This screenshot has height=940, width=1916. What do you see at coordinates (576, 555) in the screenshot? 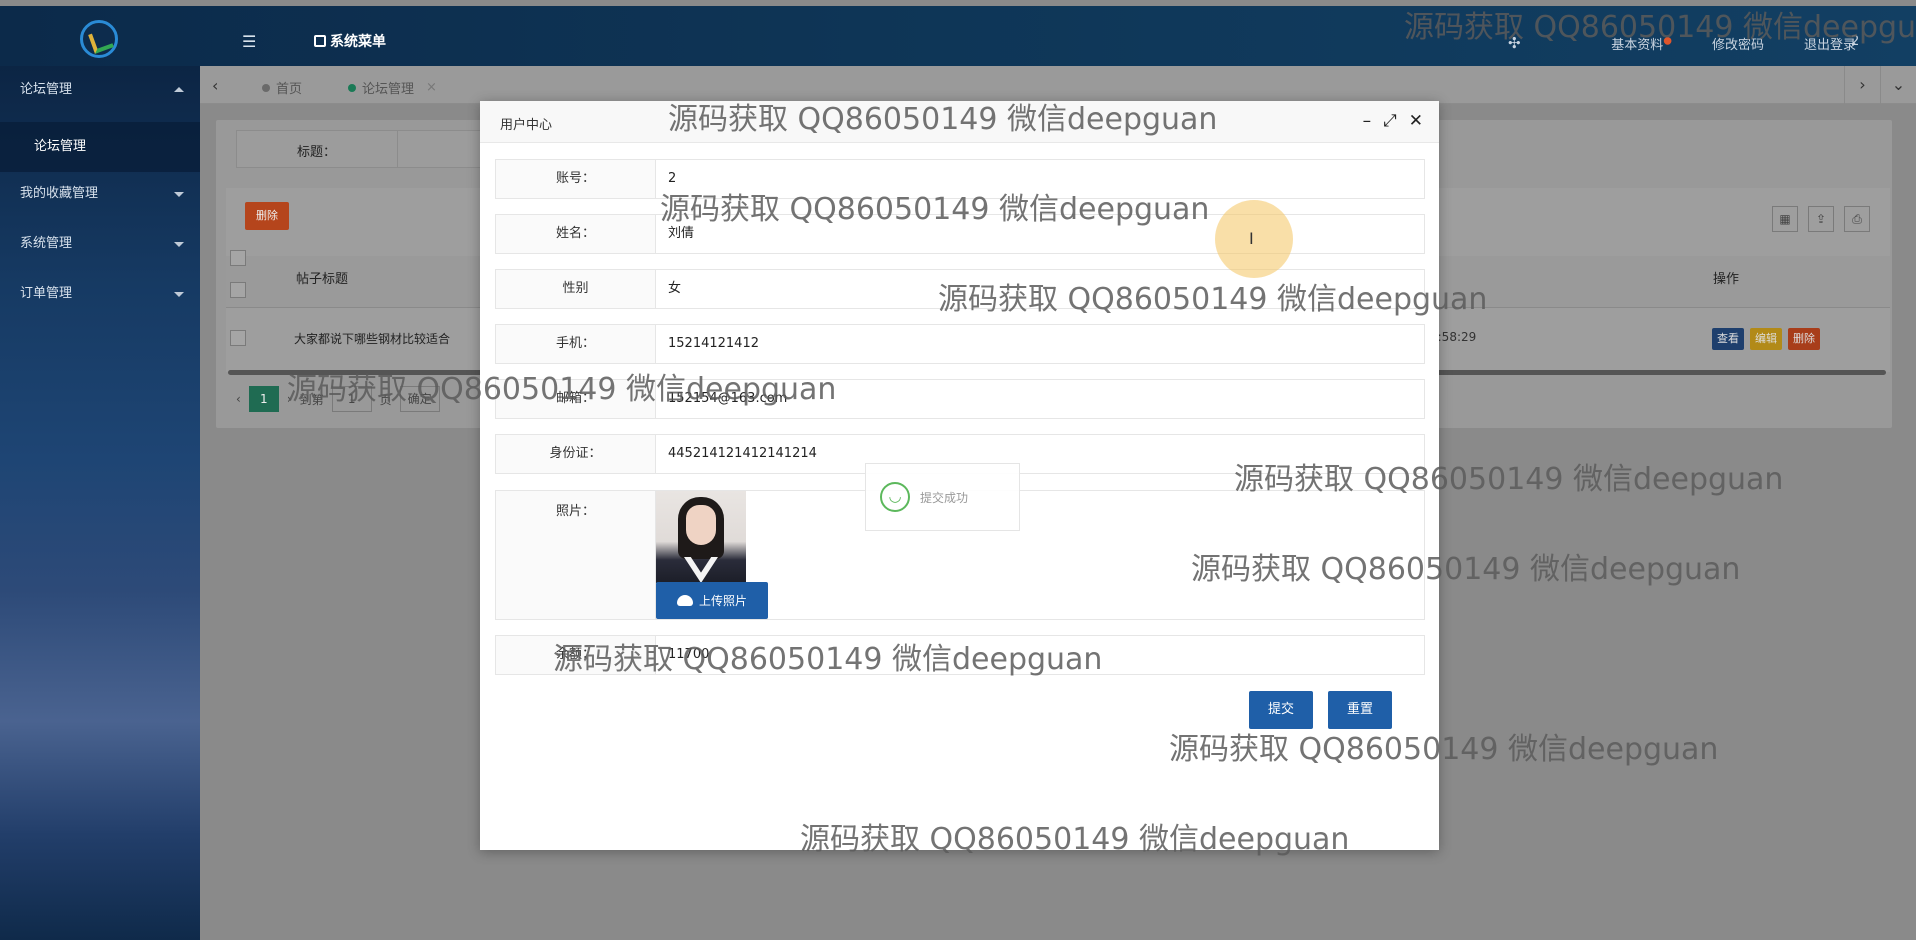
I see `field-label: 照片：` at bounding box center [576, 555].